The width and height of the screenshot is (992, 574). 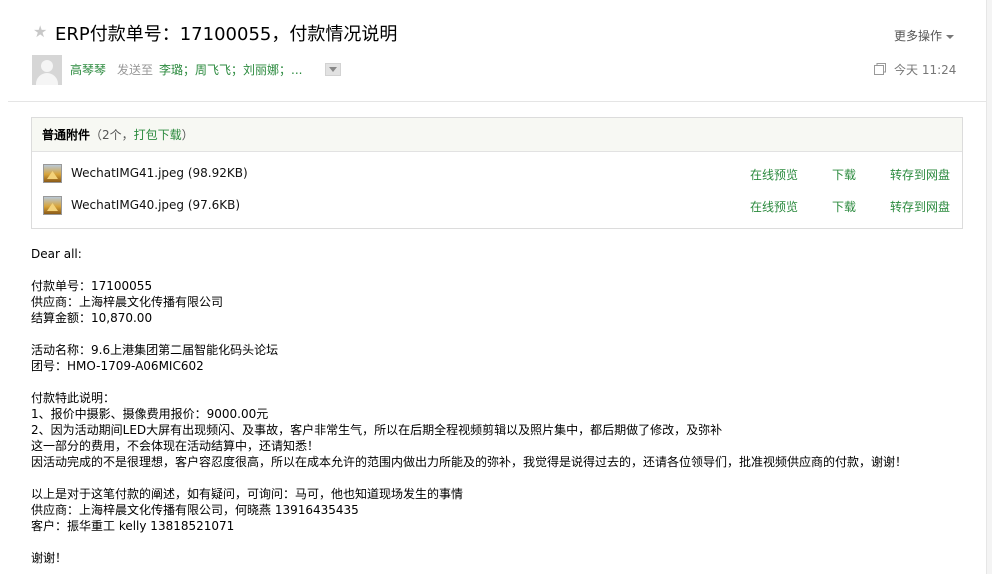 I want to click on attachment-title: 普通附件, so click(x=66, y=135).